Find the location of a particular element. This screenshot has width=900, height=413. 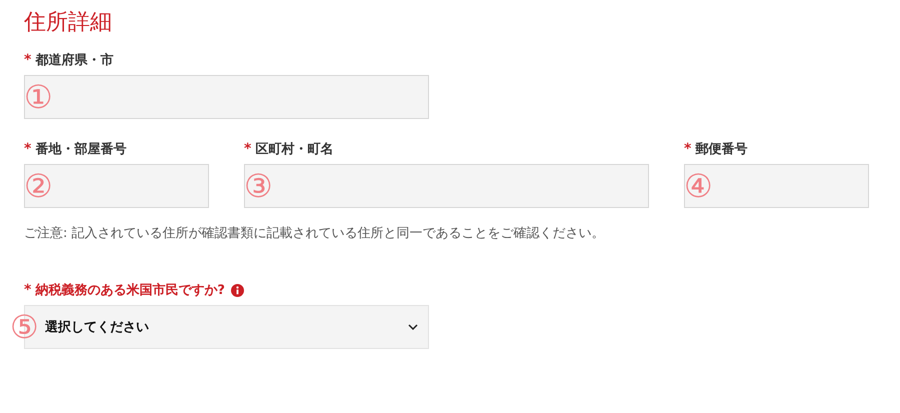

section-title: 住所詳細 is located at coordinates (68, 23).